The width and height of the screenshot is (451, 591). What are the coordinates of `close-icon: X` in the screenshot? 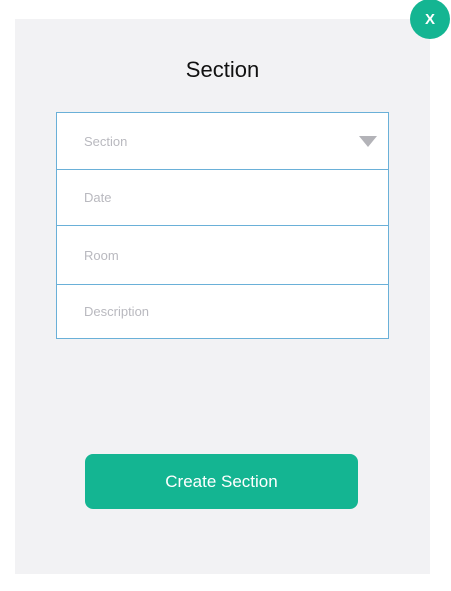 It's located at (429, 19).